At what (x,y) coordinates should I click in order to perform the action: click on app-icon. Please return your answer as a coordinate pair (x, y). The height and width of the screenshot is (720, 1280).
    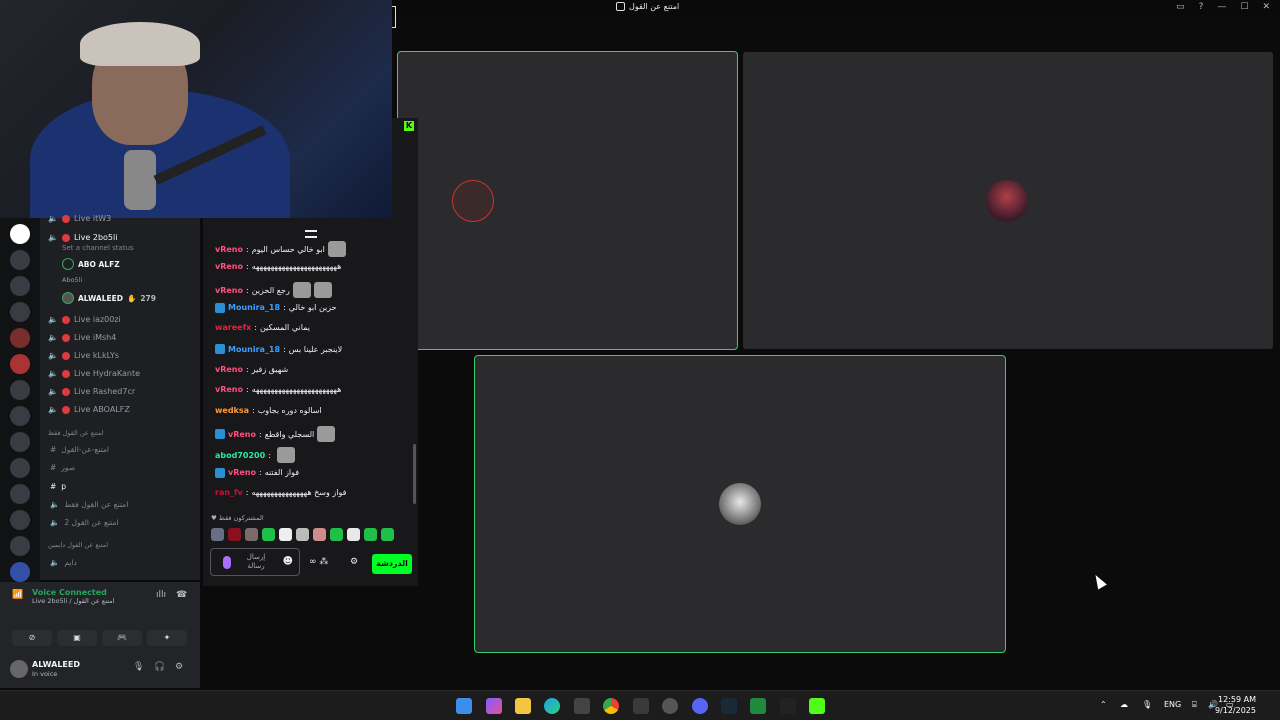
    Looking at the image, I should click on (788, 706).